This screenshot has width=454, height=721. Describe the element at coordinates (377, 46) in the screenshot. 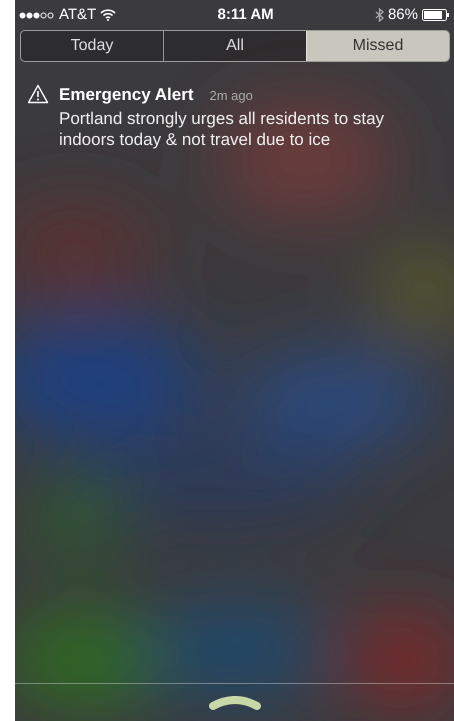

I see `segment-tab: Missed` at that location.